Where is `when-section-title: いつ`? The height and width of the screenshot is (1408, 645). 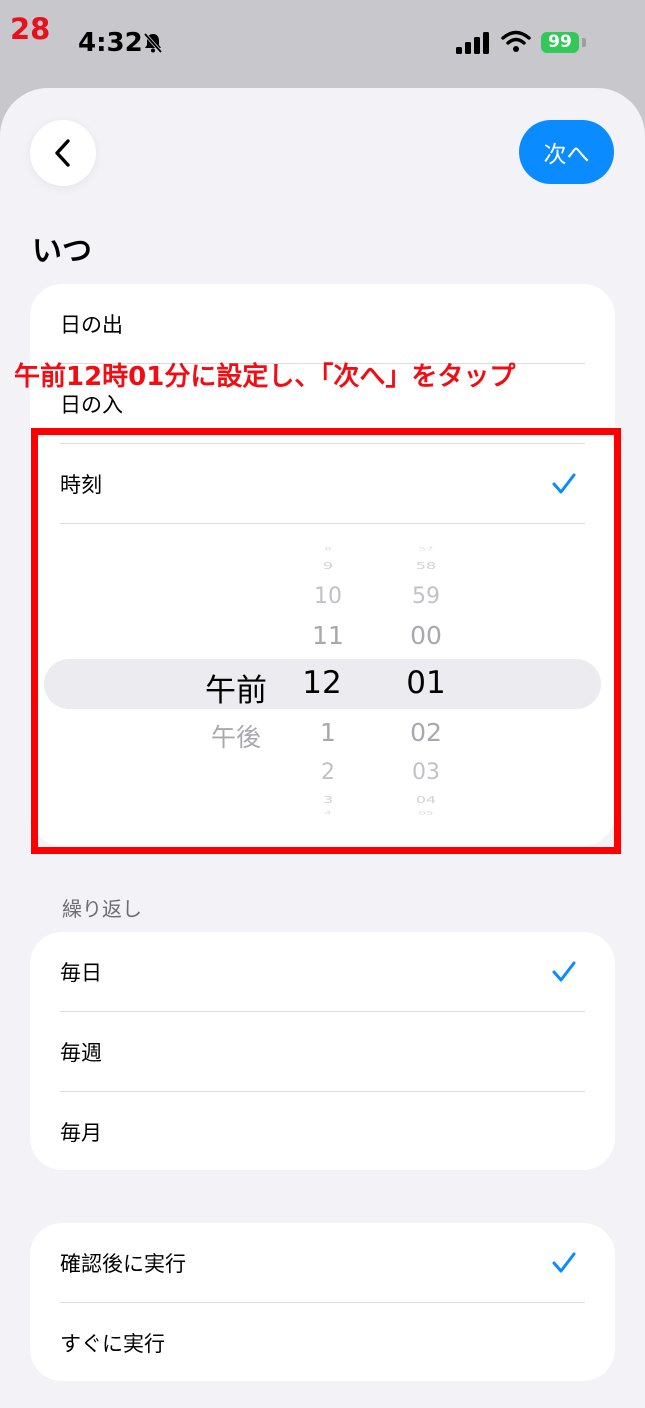 when-section-title: いつ is located at coordinates (62, 251).